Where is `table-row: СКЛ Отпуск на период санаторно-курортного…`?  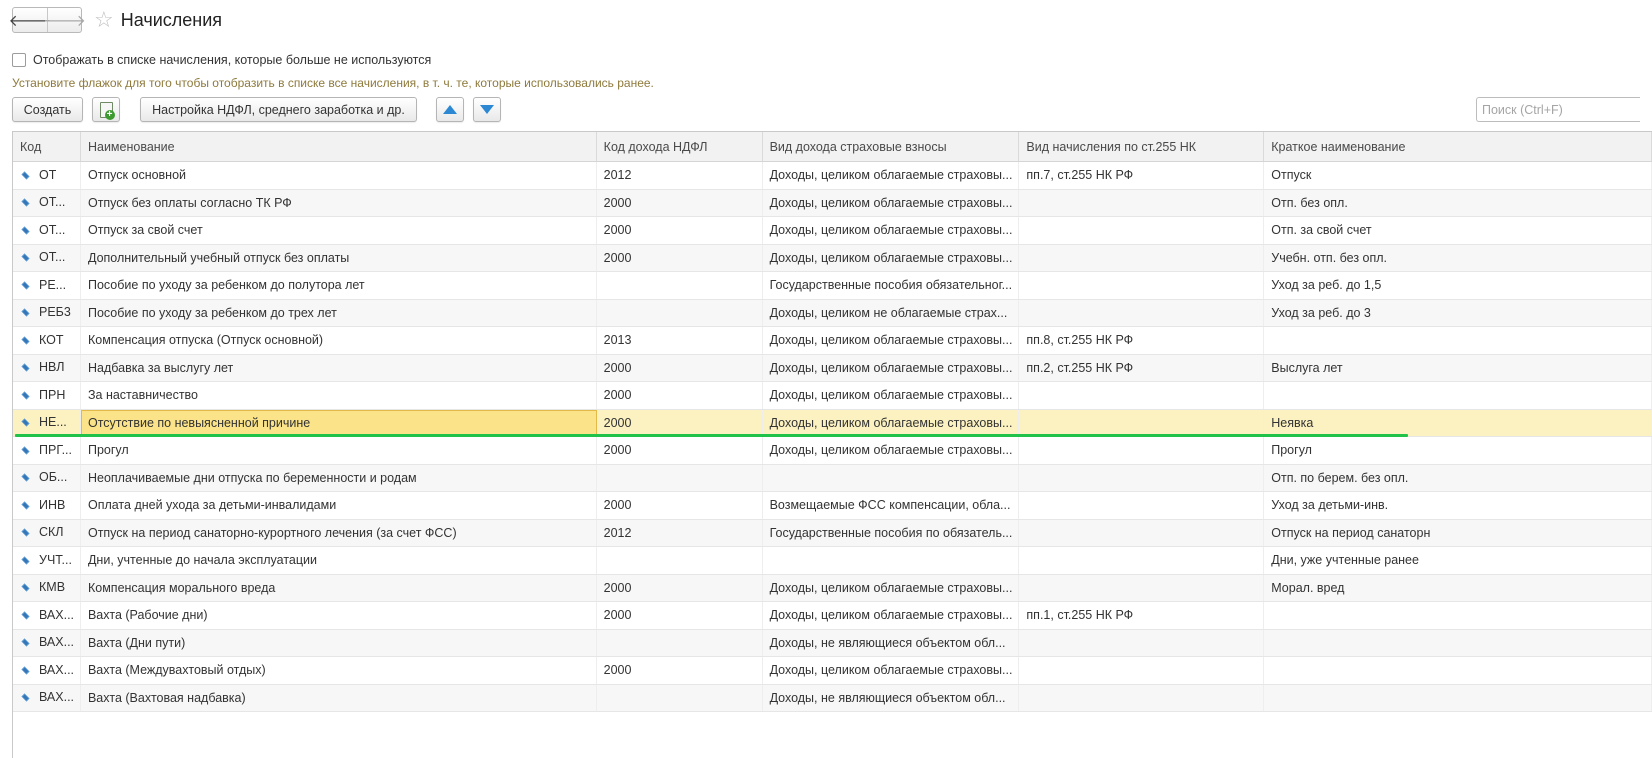
table-row: СКЛ Отпуск на период санаторно-курортного… is located at coordinates (832, 533).